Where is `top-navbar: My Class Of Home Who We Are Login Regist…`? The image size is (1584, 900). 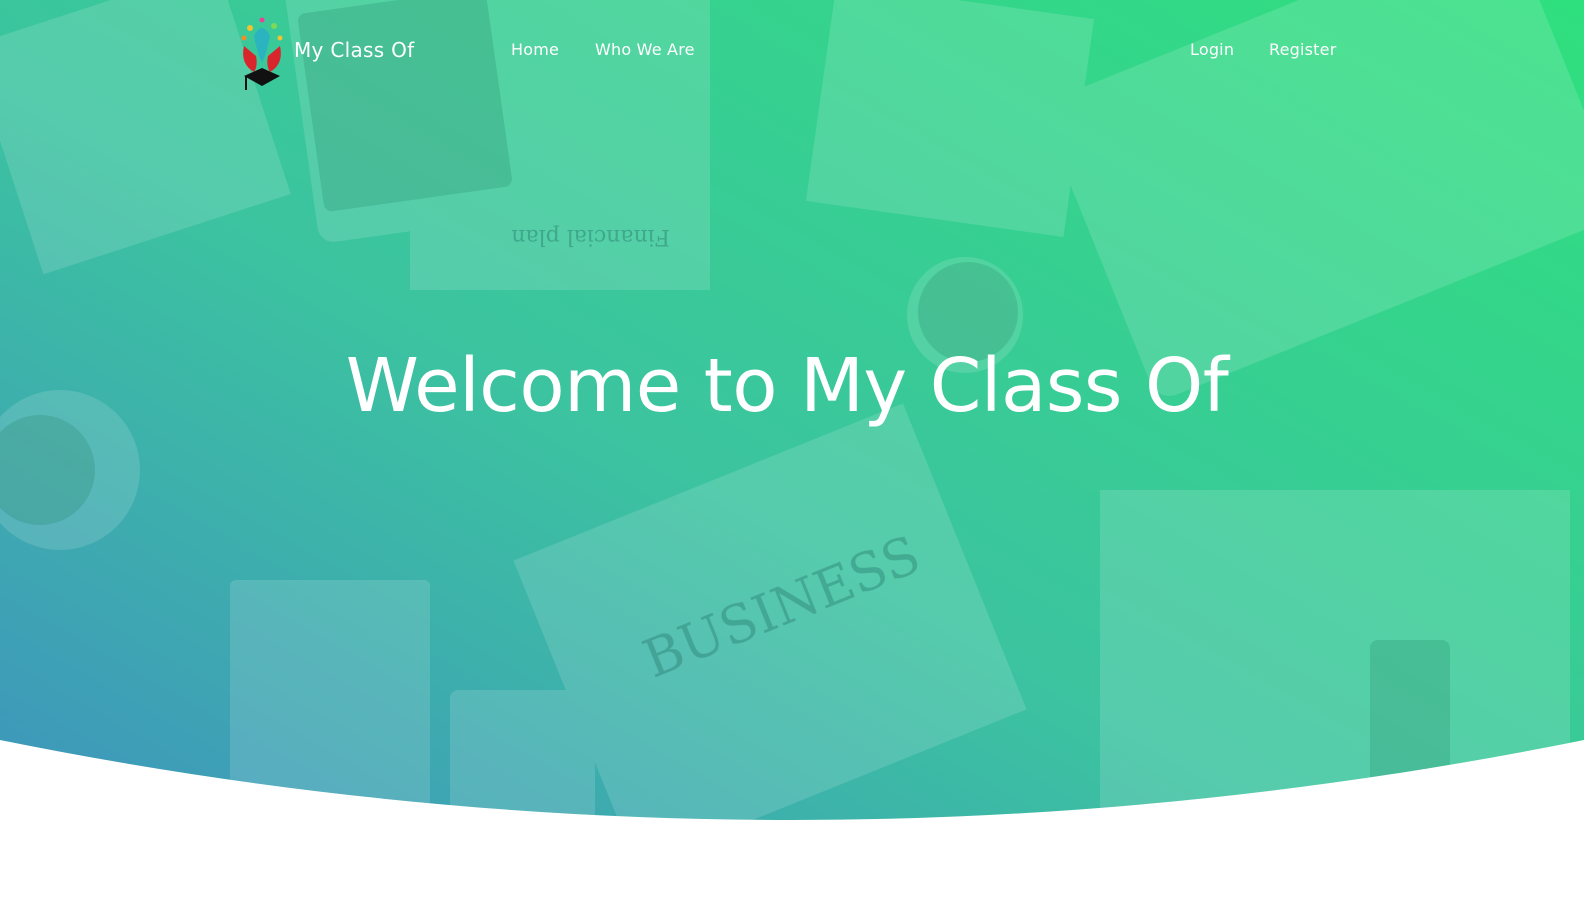
top-navbar: My Class Of Home Who We Are Login Regist… is located at coordinates (792, 50).